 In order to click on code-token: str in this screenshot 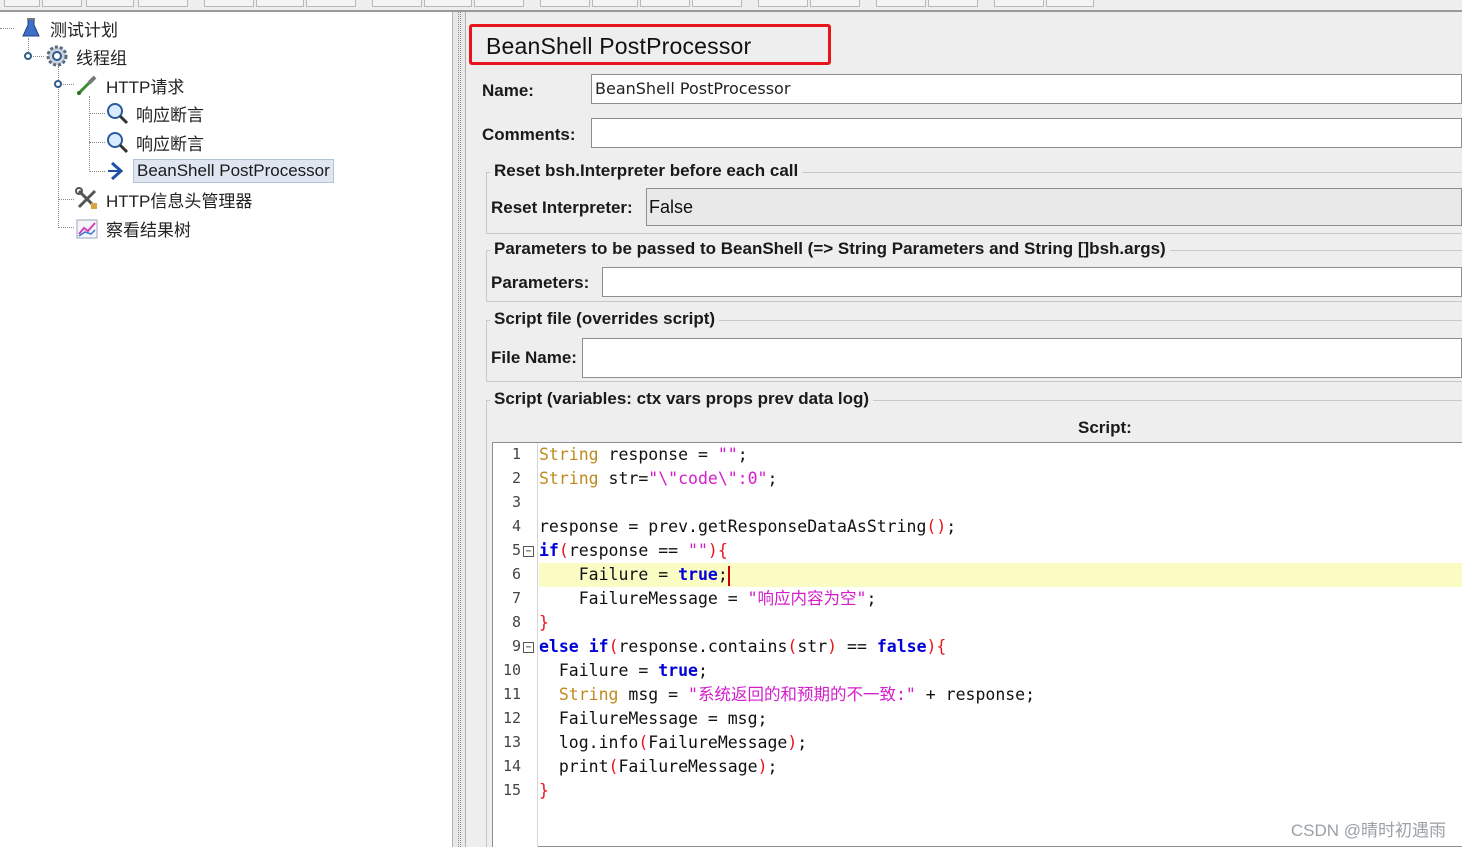, I will do `click(812, 646)`.